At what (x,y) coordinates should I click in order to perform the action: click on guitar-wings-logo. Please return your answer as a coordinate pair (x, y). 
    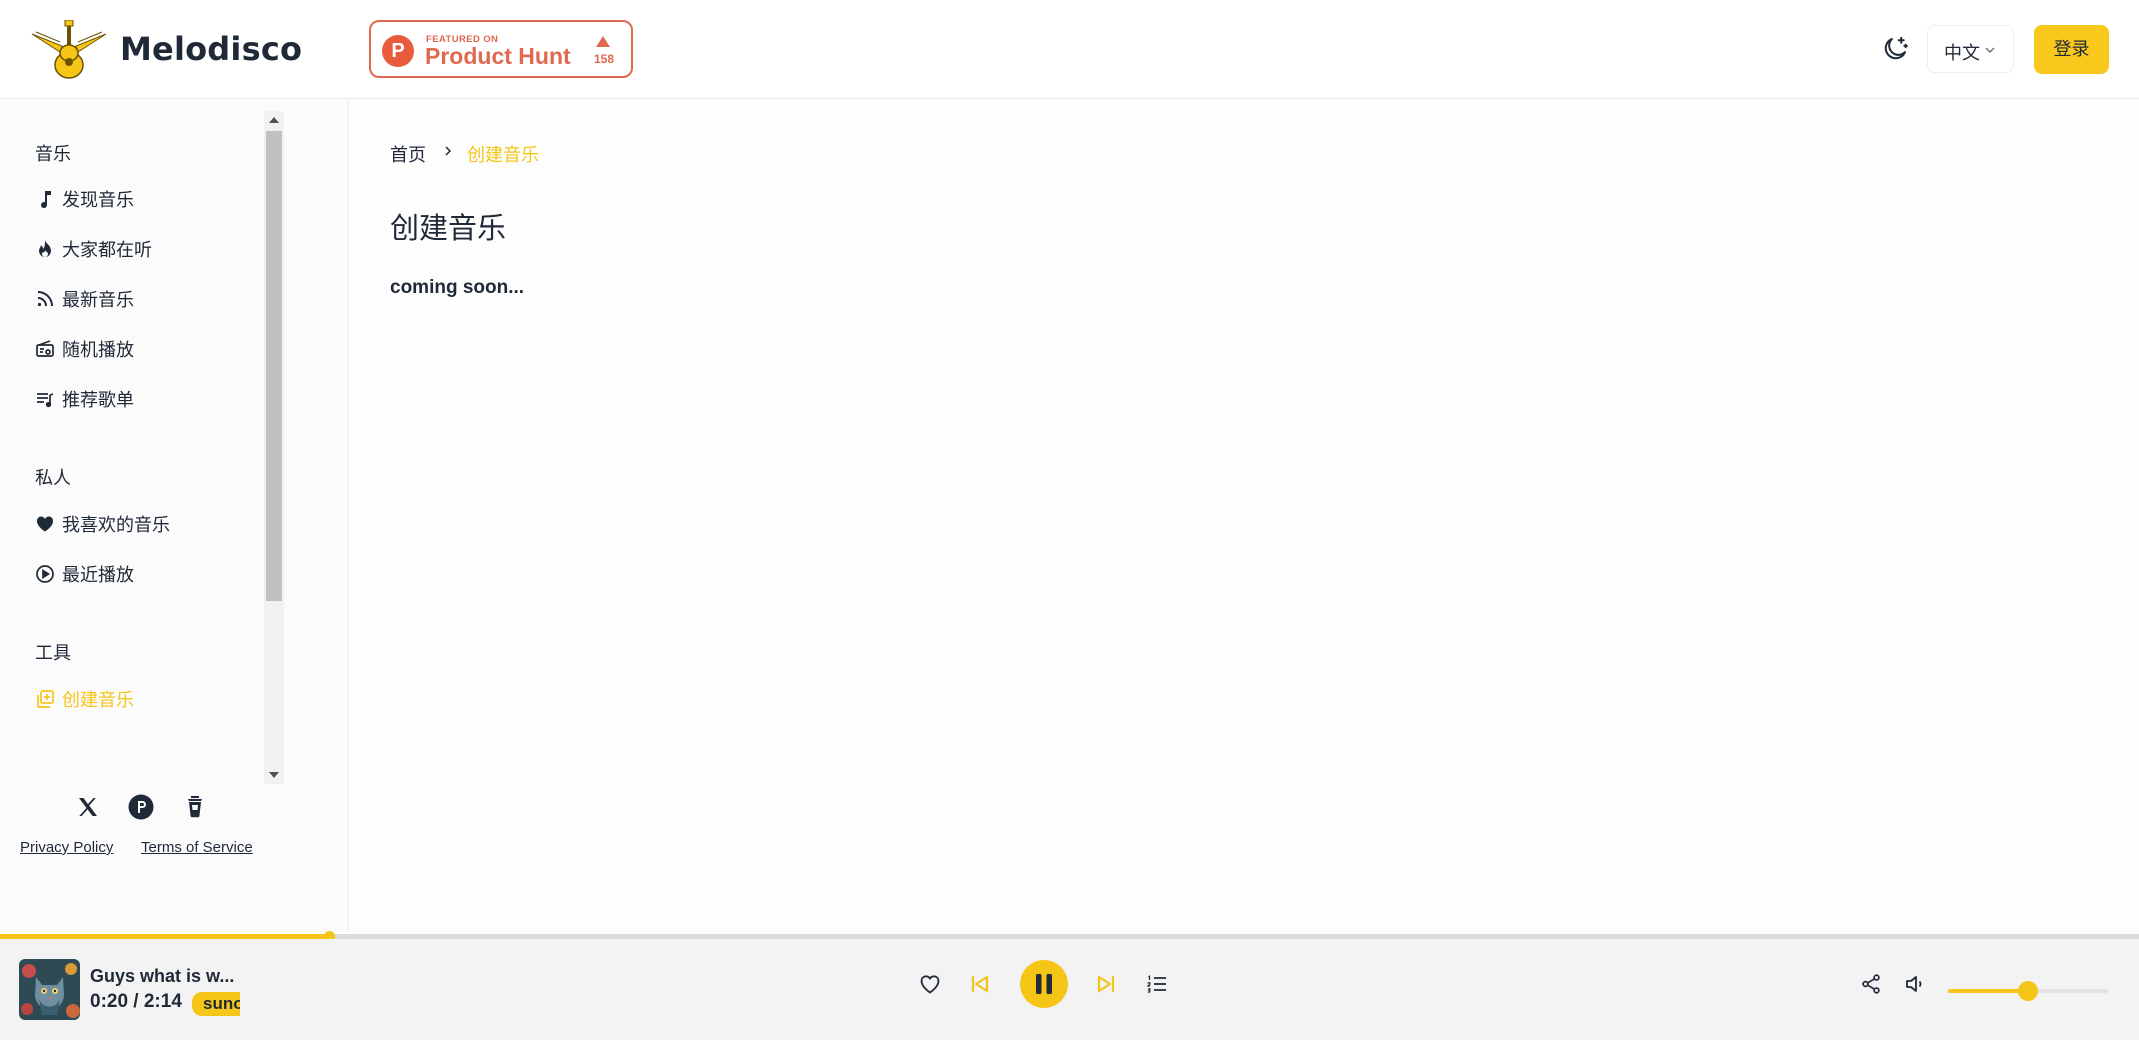
    Looking at the image, I should click on (69, 50).